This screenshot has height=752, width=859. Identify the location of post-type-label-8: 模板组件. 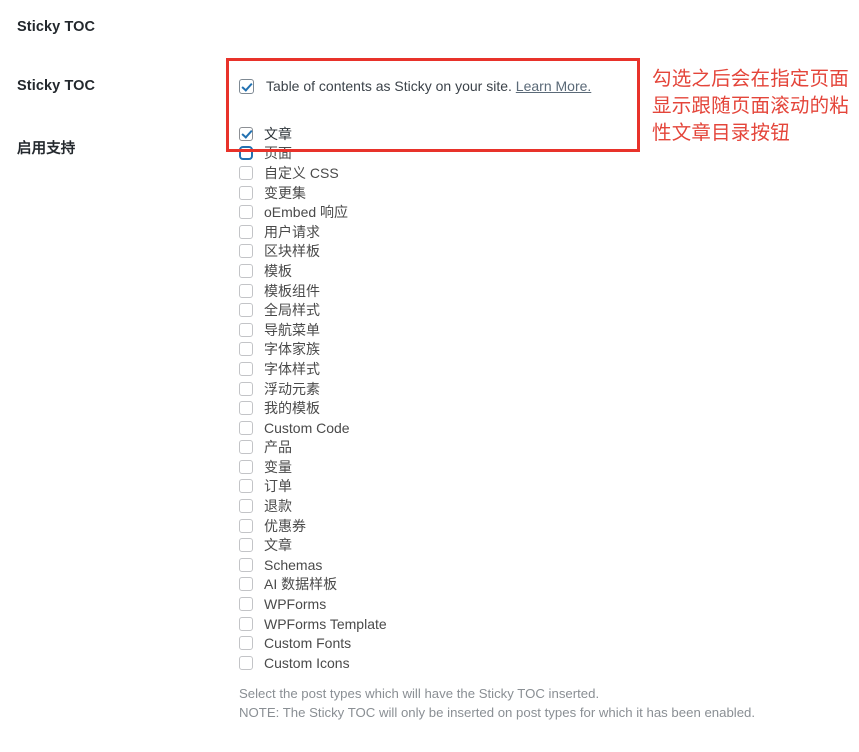
(292, 290).